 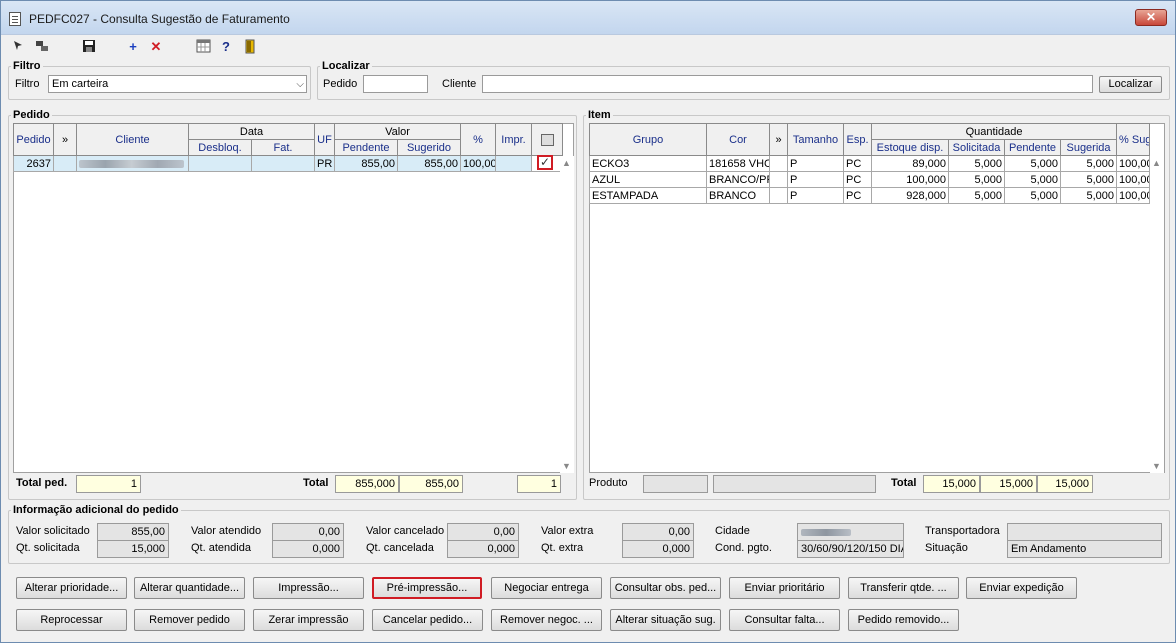 What do you see at coordinates (316, 483) in the screenshot?
I see `pedido-total-label: Total` at bounding box center [316, 483].